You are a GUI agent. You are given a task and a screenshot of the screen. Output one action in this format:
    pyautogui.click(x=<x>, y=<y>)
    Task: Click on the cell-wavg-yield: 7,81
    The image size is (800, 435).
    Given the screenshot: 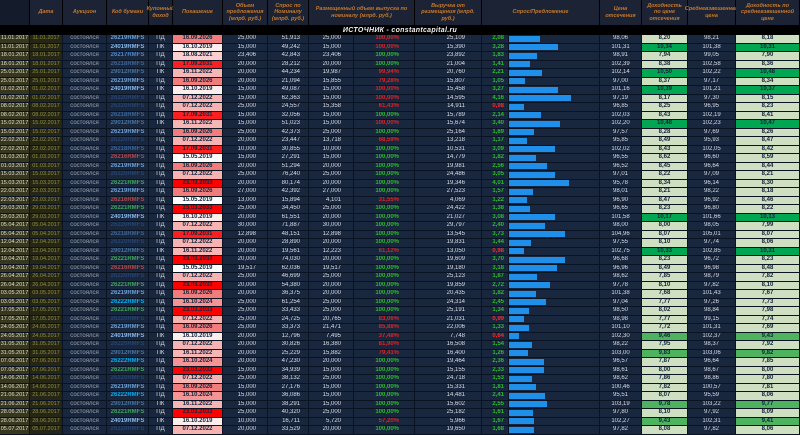 What is the action you would take?
    pyautogui.click(x=768, y=387)
    